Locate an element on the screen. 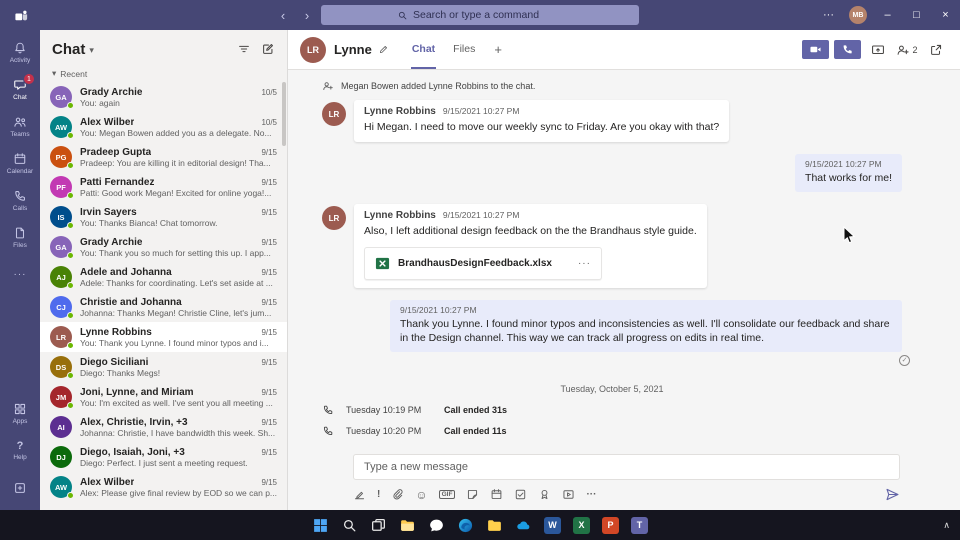 The width and height of the screenshot is (960, 540). rail-item-files: Files is located at coordinates (20, 237).